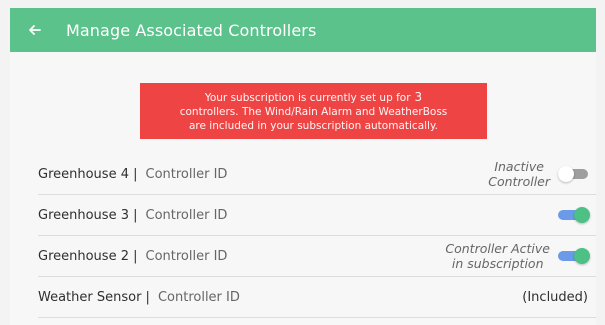 This screenshot has width=605, height=325. What do you see at coordinates (88, 215) in the screenshot?
I see `controller-name: Greenhouse 3 |` at bounding box center [88, 215].